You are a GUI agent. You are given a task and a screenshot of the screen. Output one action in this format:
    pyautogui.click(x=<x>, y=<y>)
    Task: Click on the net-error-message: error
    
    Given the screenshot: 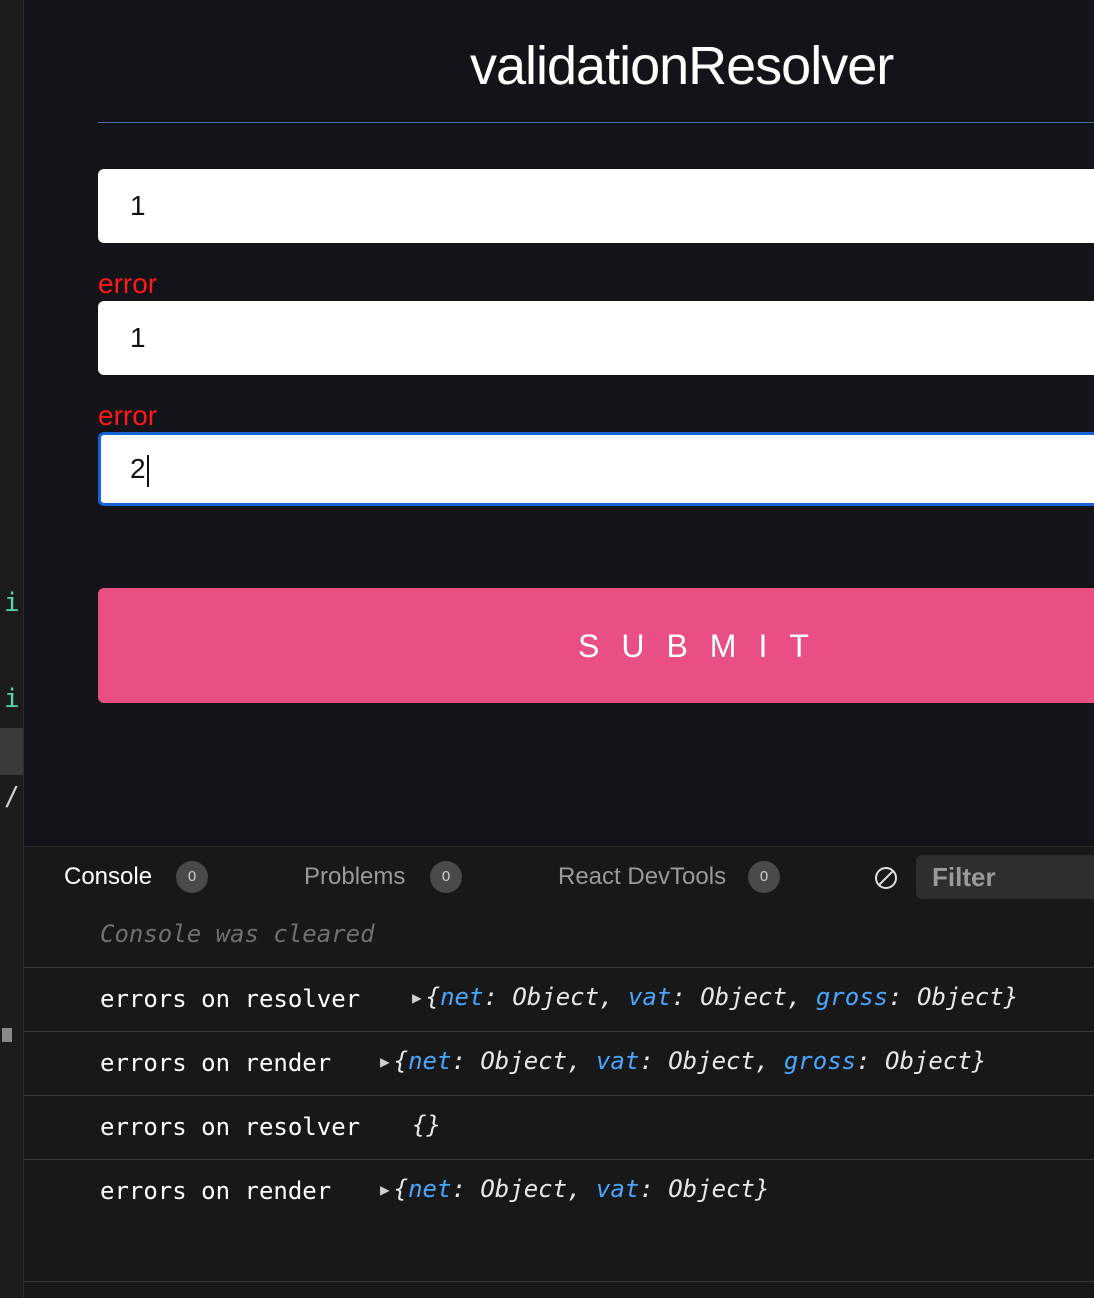 What is the action you would take?
    pyautogui.click(x=128, y=283)
    